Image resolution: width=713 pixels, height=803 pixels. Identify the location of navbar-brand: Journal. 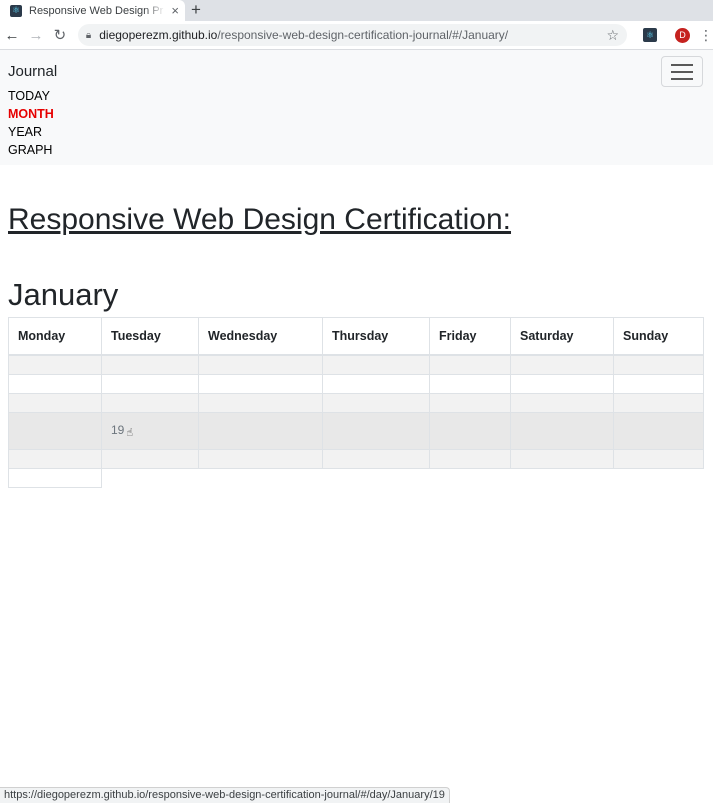
(356, 71).